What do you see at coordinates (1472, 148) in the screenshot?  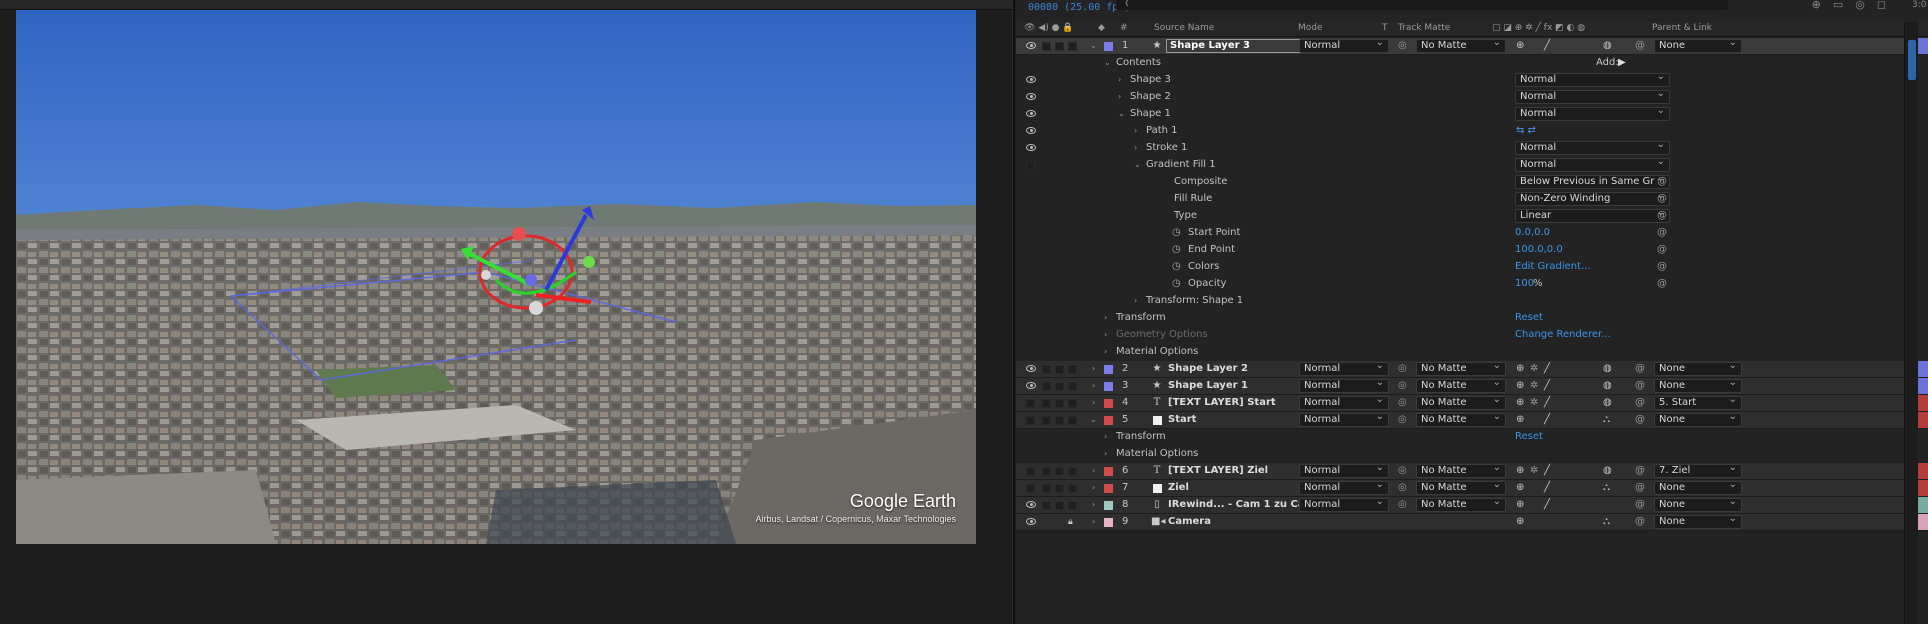 I see `prop-row-stroke1: › Stroke 1 Normal` at bounding box center [1472, 148].